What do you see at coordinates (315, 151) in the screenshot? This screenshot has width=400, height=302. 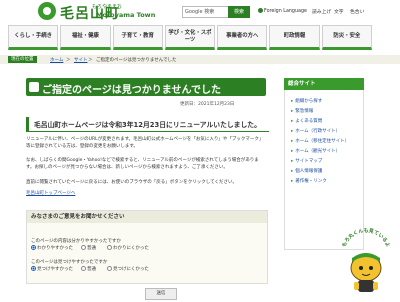 I see `sidebar-item-tourism-home: ホーム（観光サイト）` at bounding box center [315, 151].